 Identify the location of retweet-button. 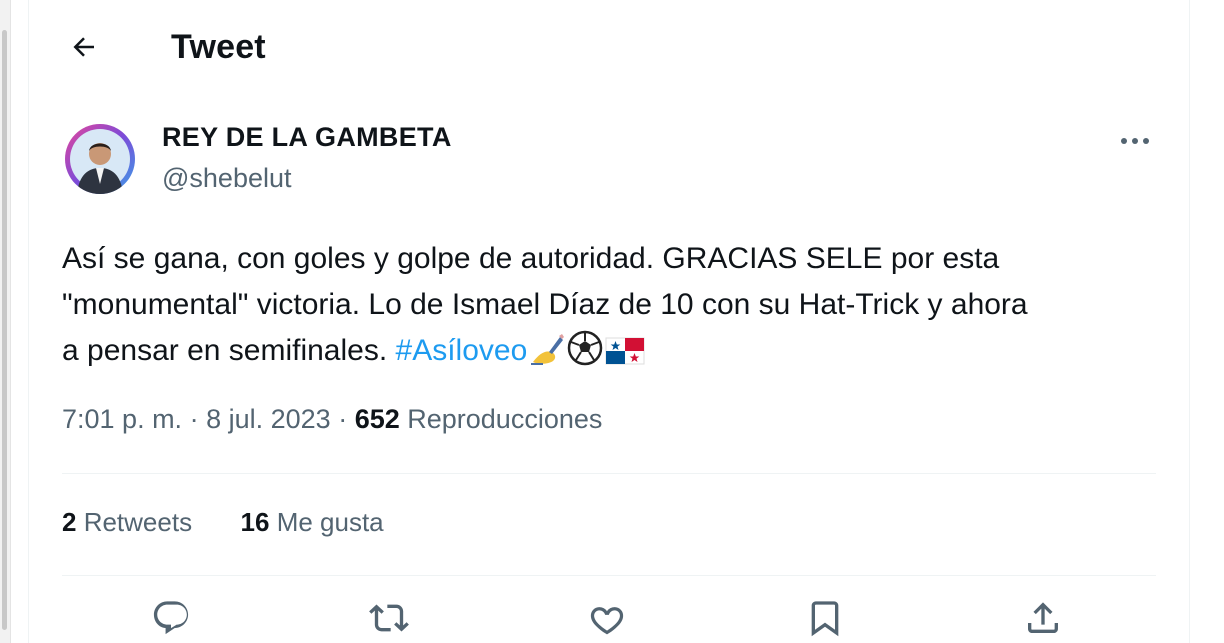
(389, 620).